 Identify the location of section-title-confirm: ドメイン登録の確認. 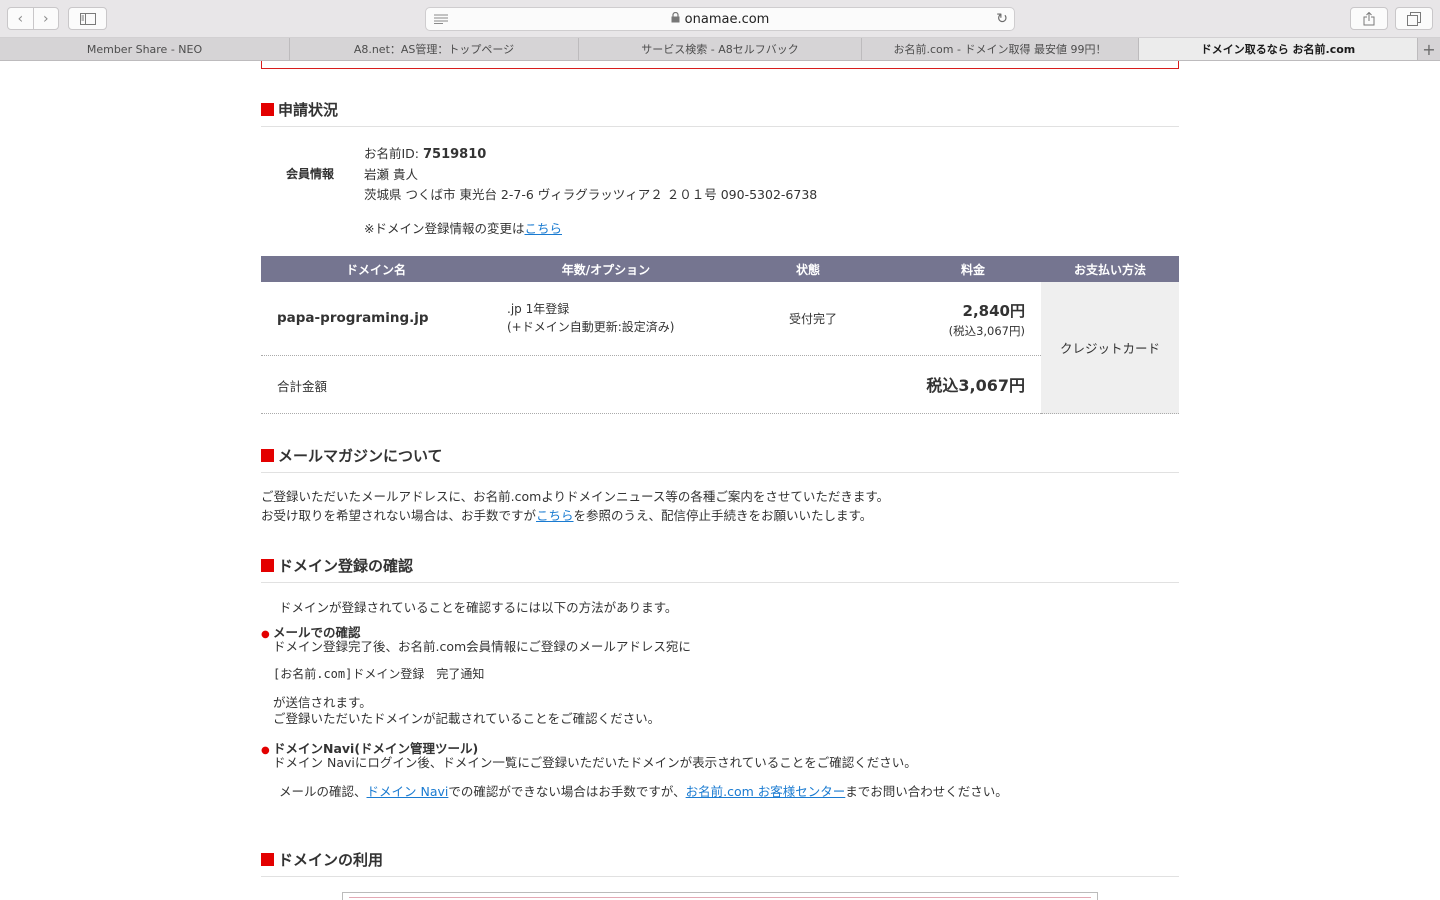
(720, 569).